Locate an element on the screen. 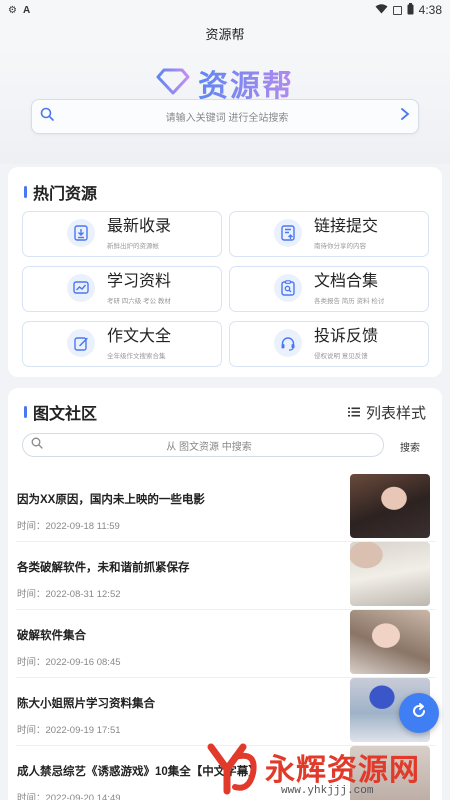 The width and height of the screenshot is (450, 800). diamond-icon is located at coordinates (173, 83).